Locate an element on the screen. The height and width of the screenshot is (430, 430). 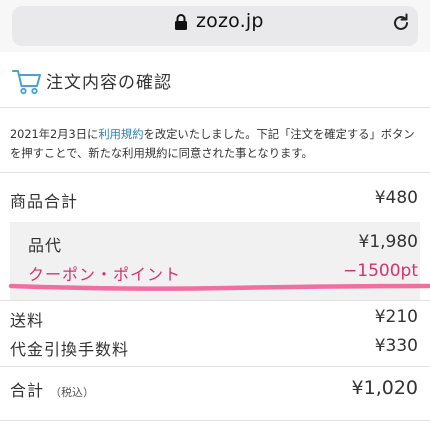
total-value: ¥1,020 is located at coordinates (384, 388).